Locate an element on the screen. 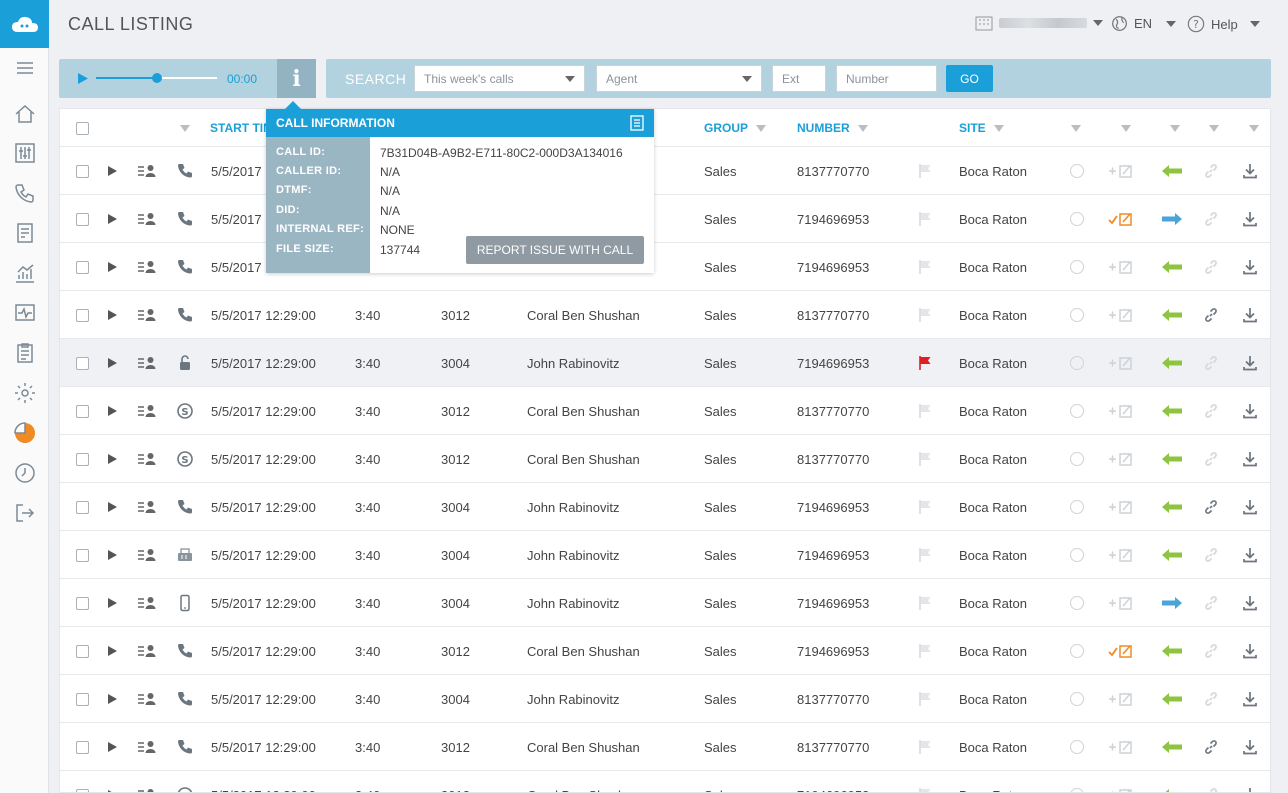 The image size is (1288, 793). settings-sliders-icon is located at coordinates (25, 153).